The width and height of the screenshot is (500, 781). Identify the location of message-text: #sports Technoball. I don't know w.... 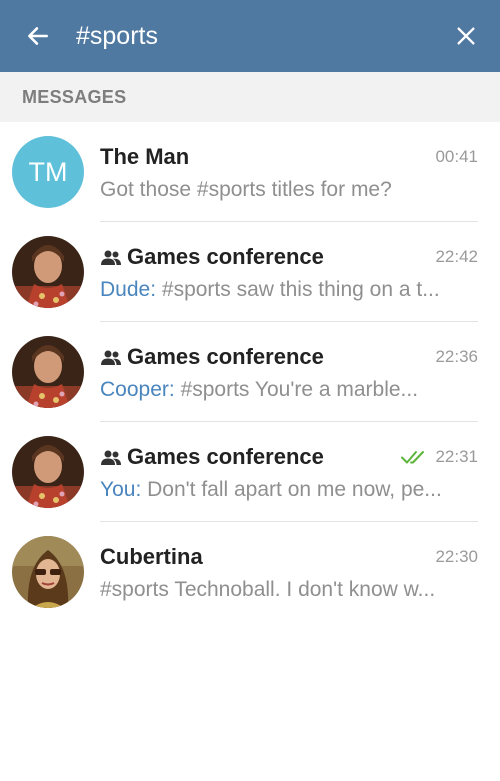
(268, 589).